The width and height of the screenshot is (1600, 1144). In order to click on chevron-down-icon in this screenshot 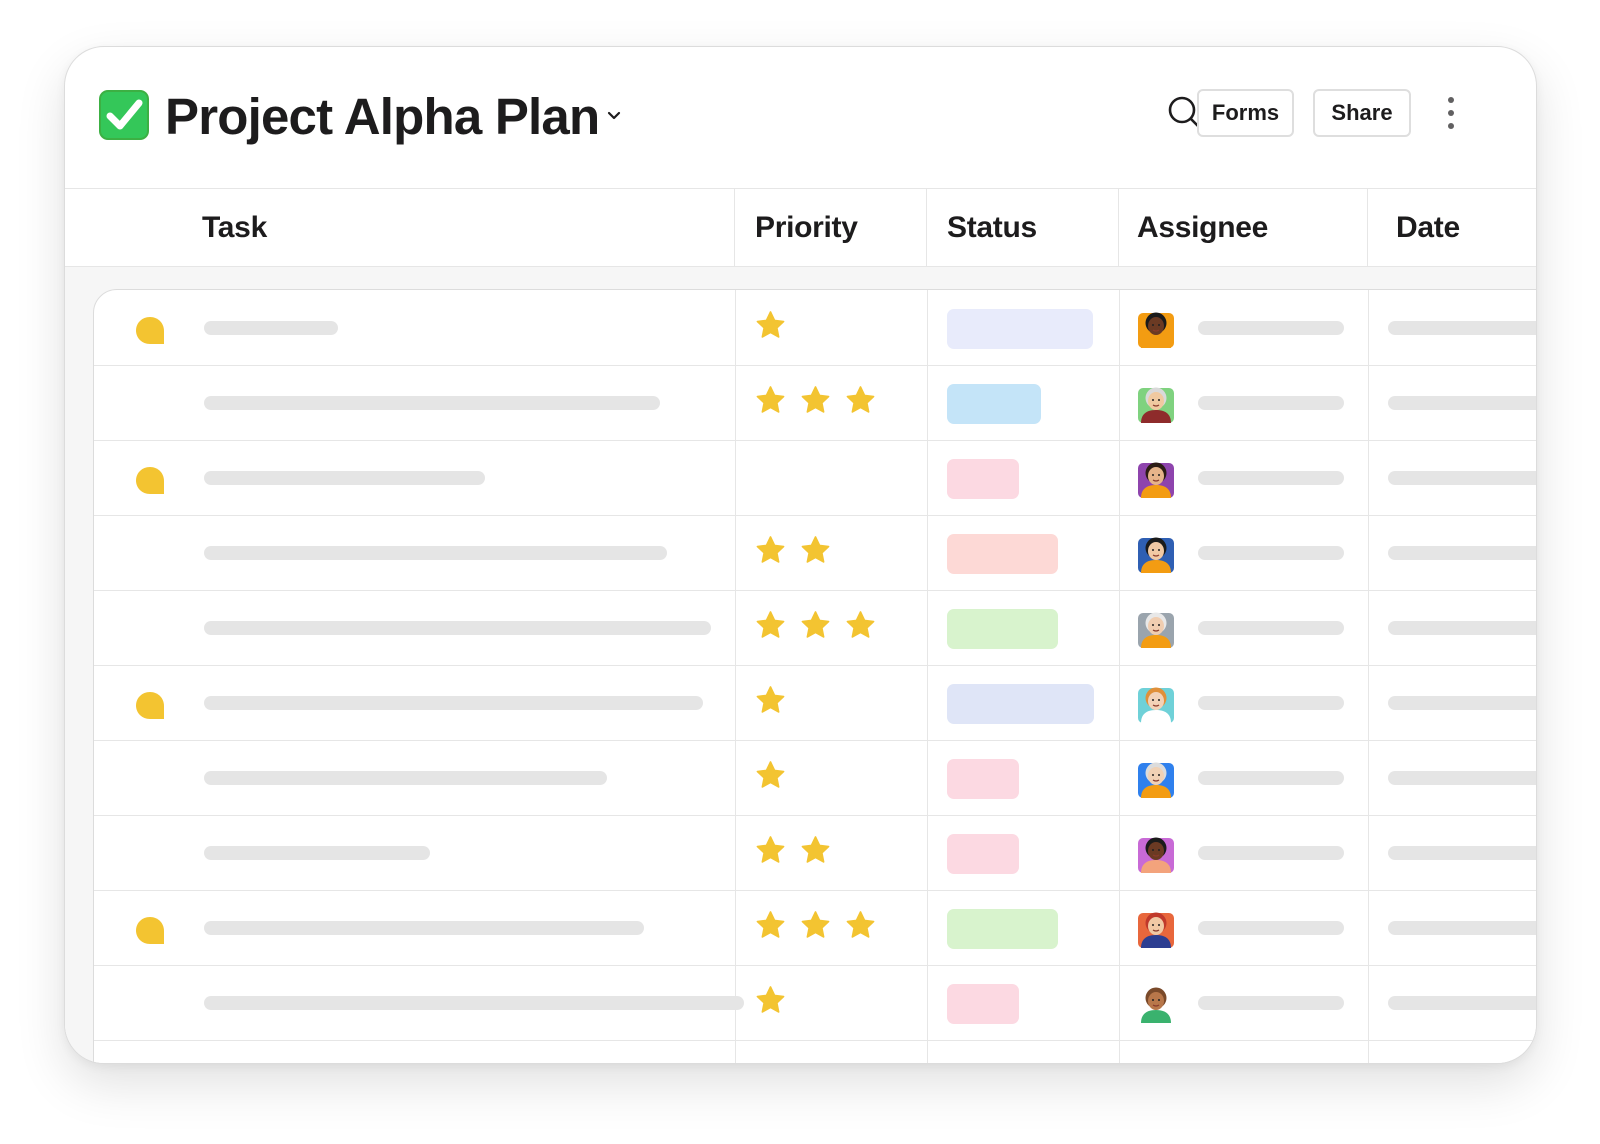, I will do `click(614, 115)`.